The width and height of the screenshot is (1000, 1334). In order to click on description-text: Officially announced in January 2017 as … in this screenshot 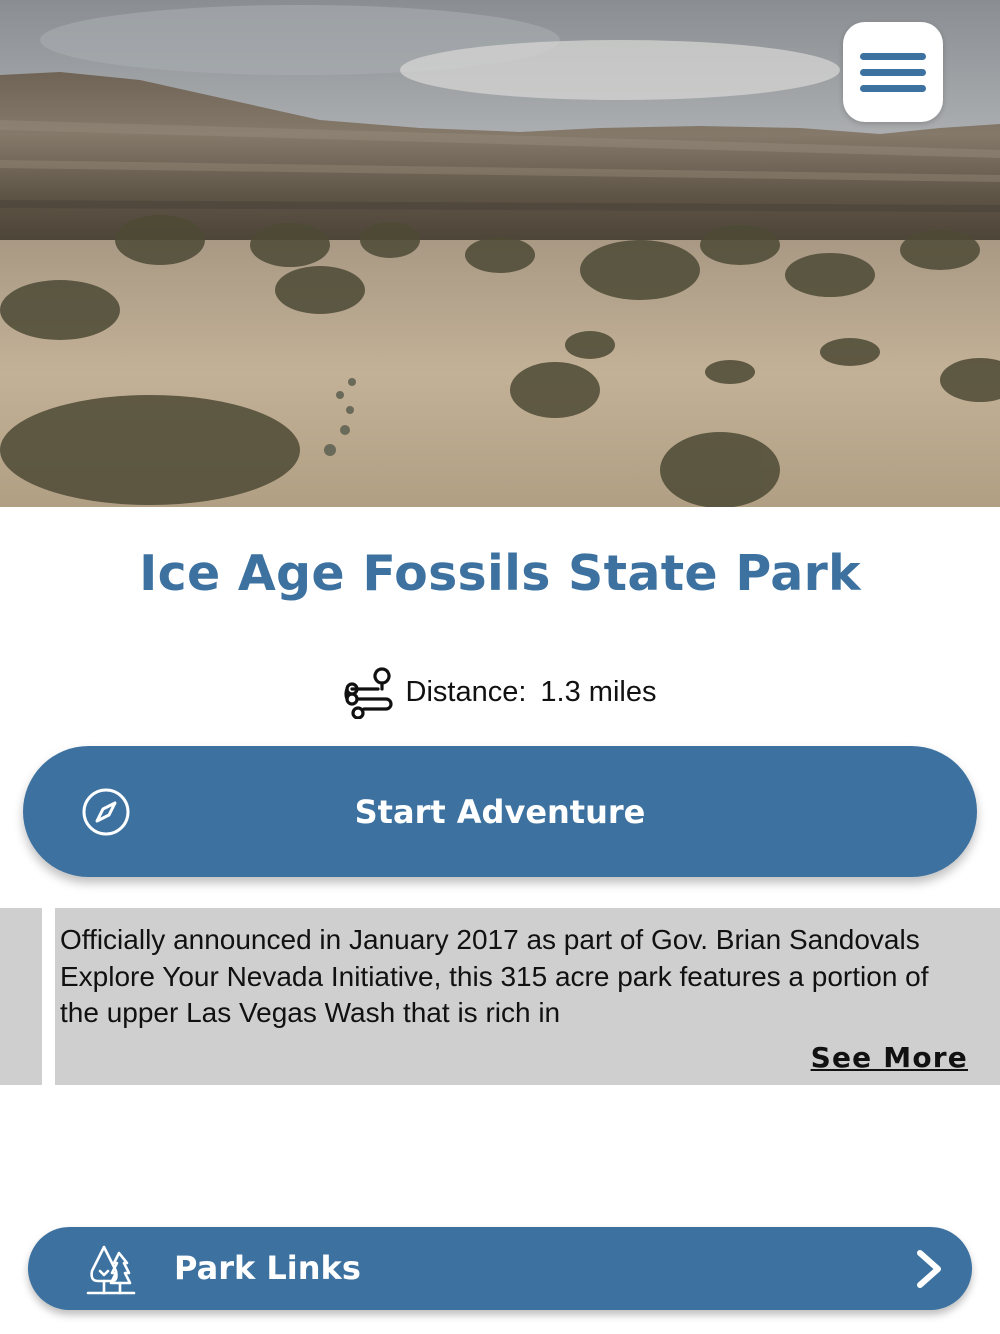, I will do `click(494, 976)`.